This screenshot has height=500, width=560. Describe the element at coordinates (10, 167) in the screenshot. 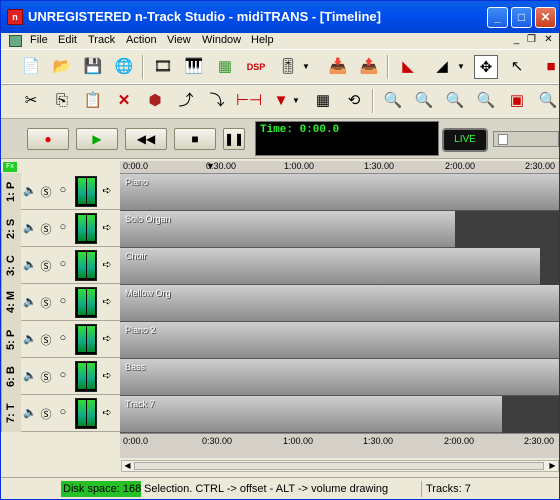

I see `fx-badge: Fx` at that location.